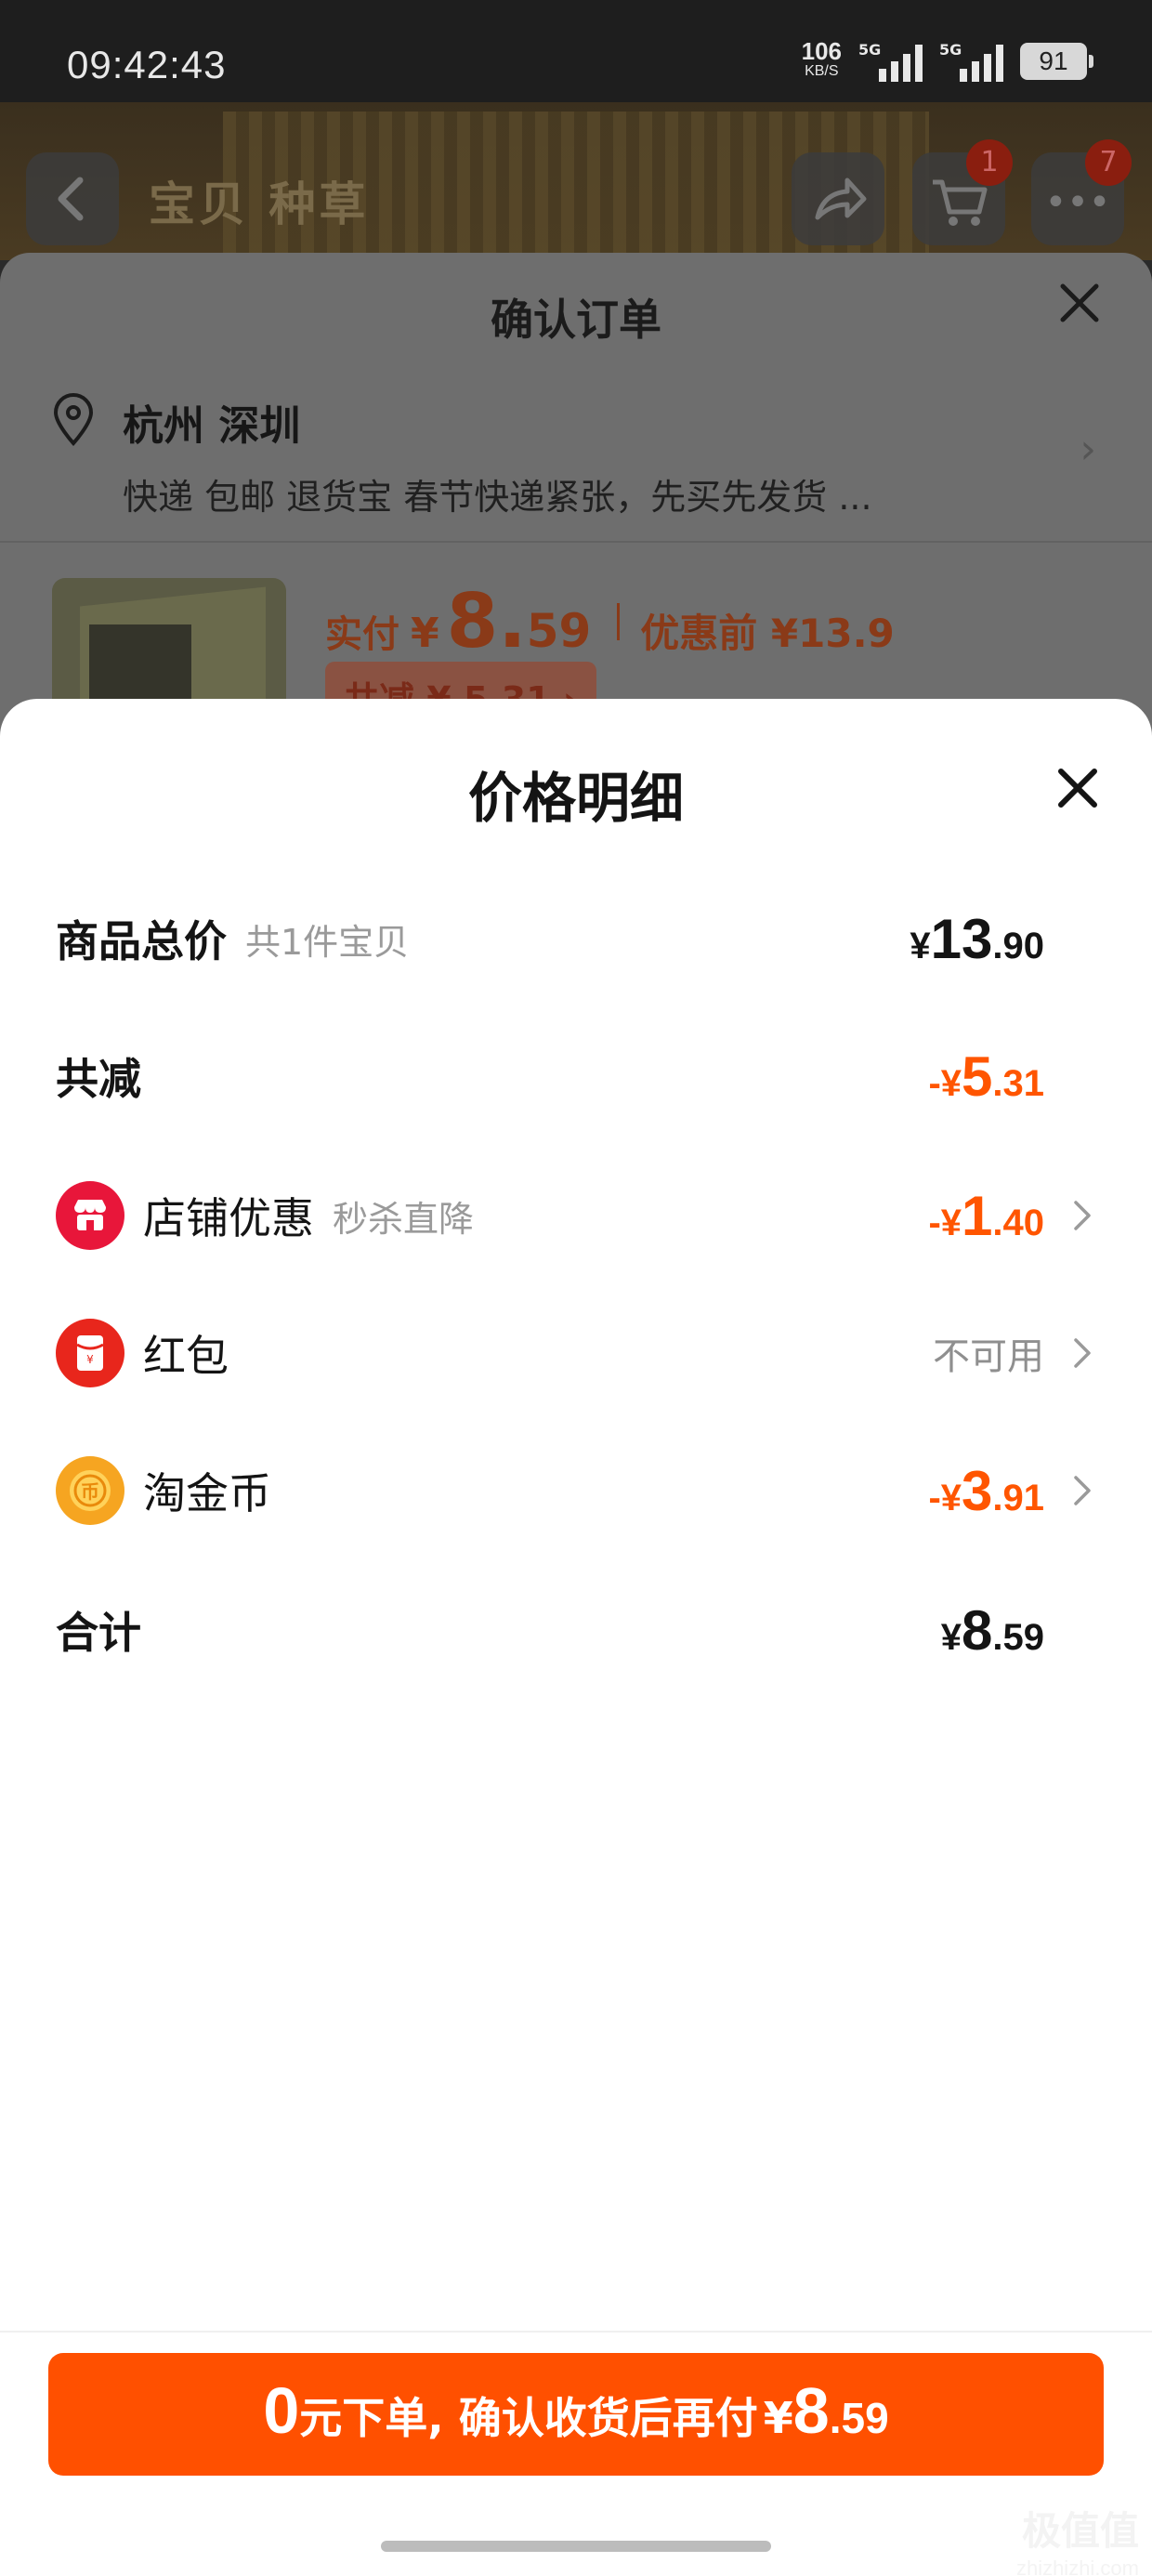  Describe the element at coordinates (576, 1490) in the screenshot. I see `price-row-gold-coins: 币 淘金币 -¥ 3 .91` at that location.